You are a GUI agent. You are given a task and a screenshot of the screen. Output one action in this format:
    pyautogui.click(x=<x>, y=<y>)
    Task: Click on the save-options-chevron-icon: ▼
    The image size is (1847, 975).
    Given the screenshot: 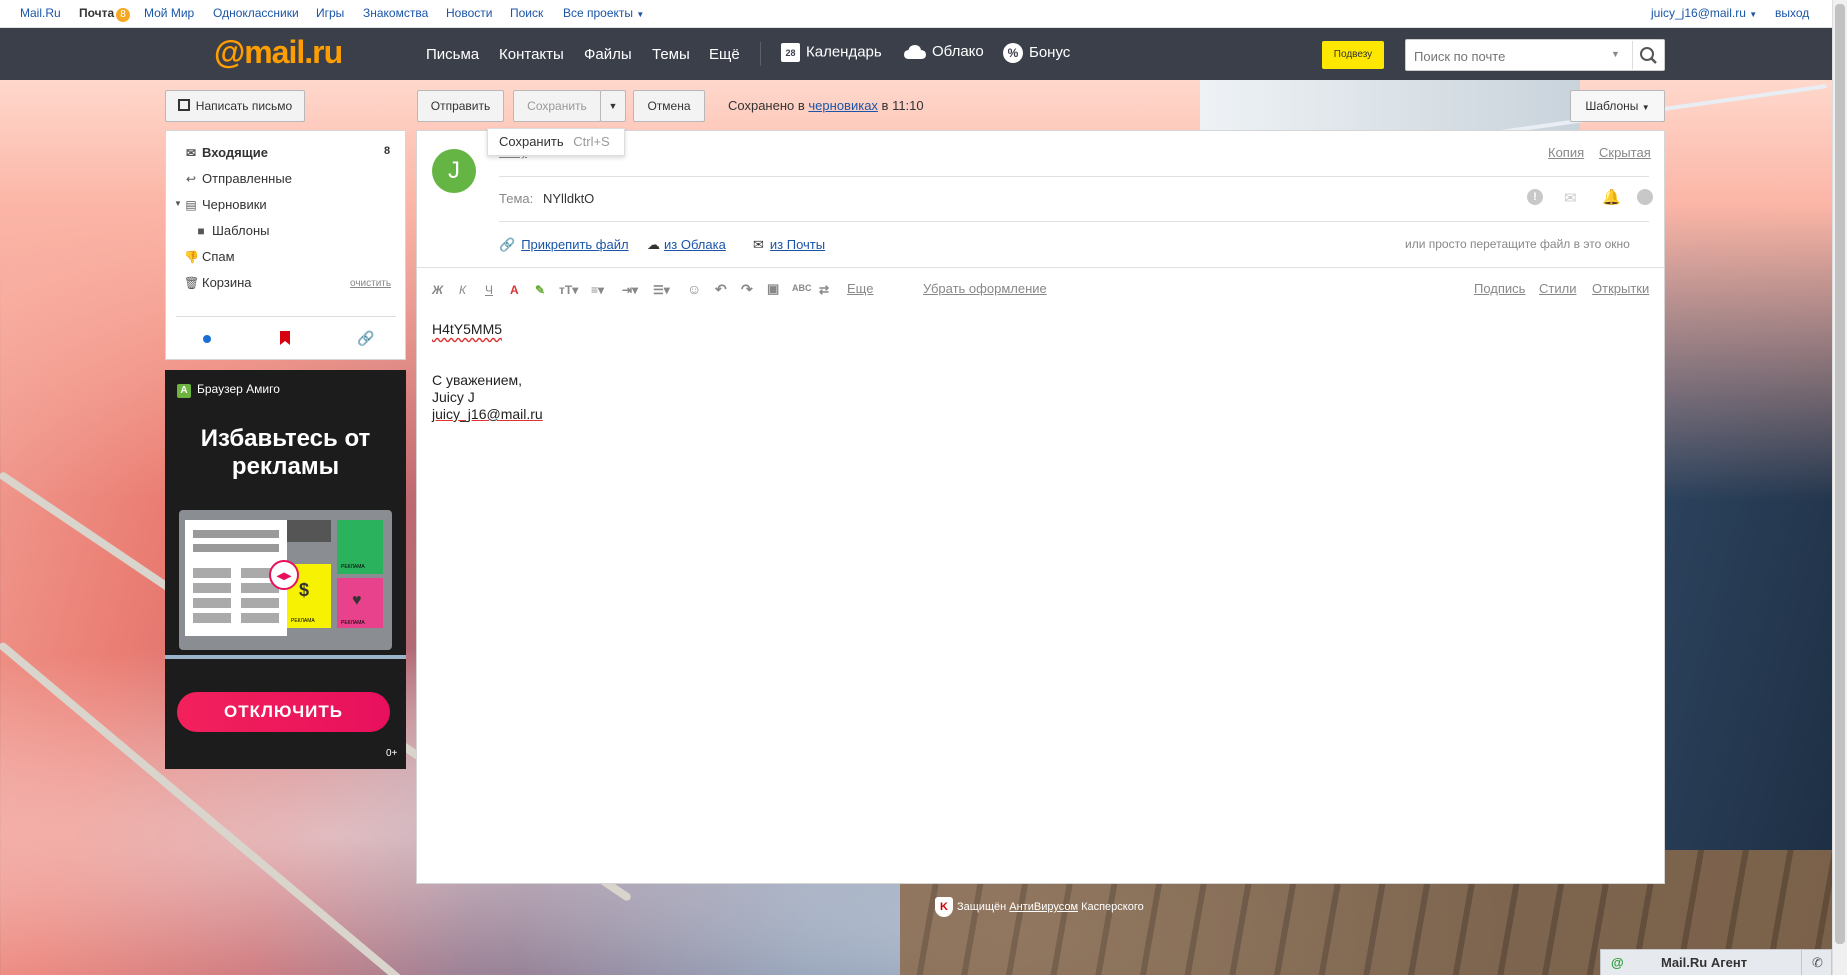 What is the action you would take?
    pyautogui.click(x=613, y=106)
    